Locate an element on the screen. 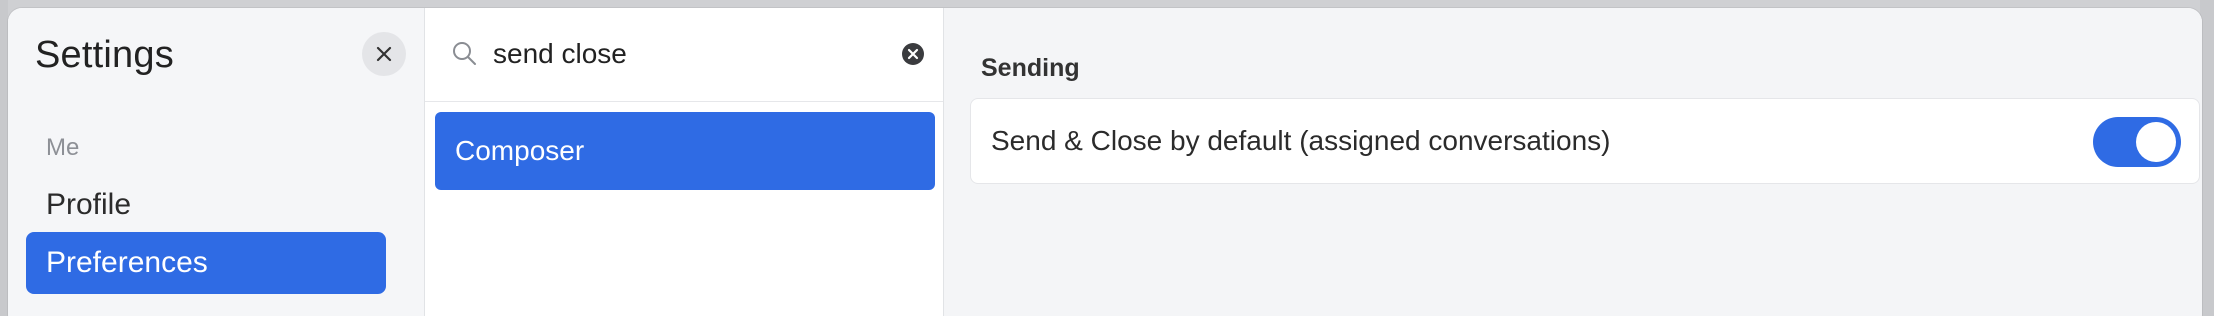 The image size is (2214, 316). search-bar is located at coordinates (684, 55).